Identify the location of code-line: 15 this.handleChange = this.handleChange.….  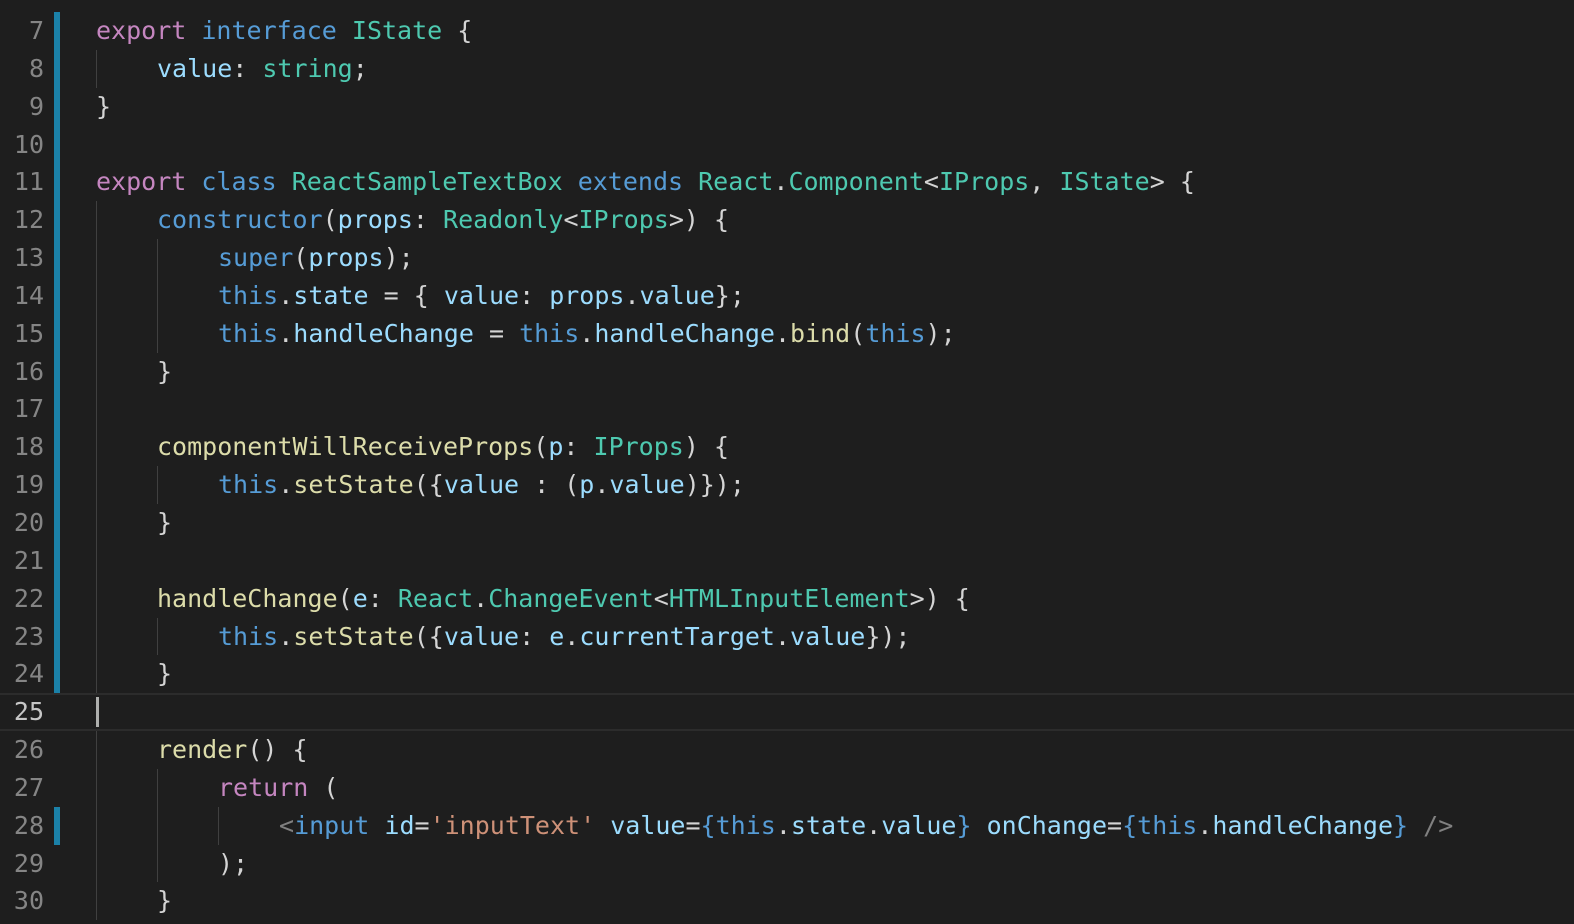
(787, 333).